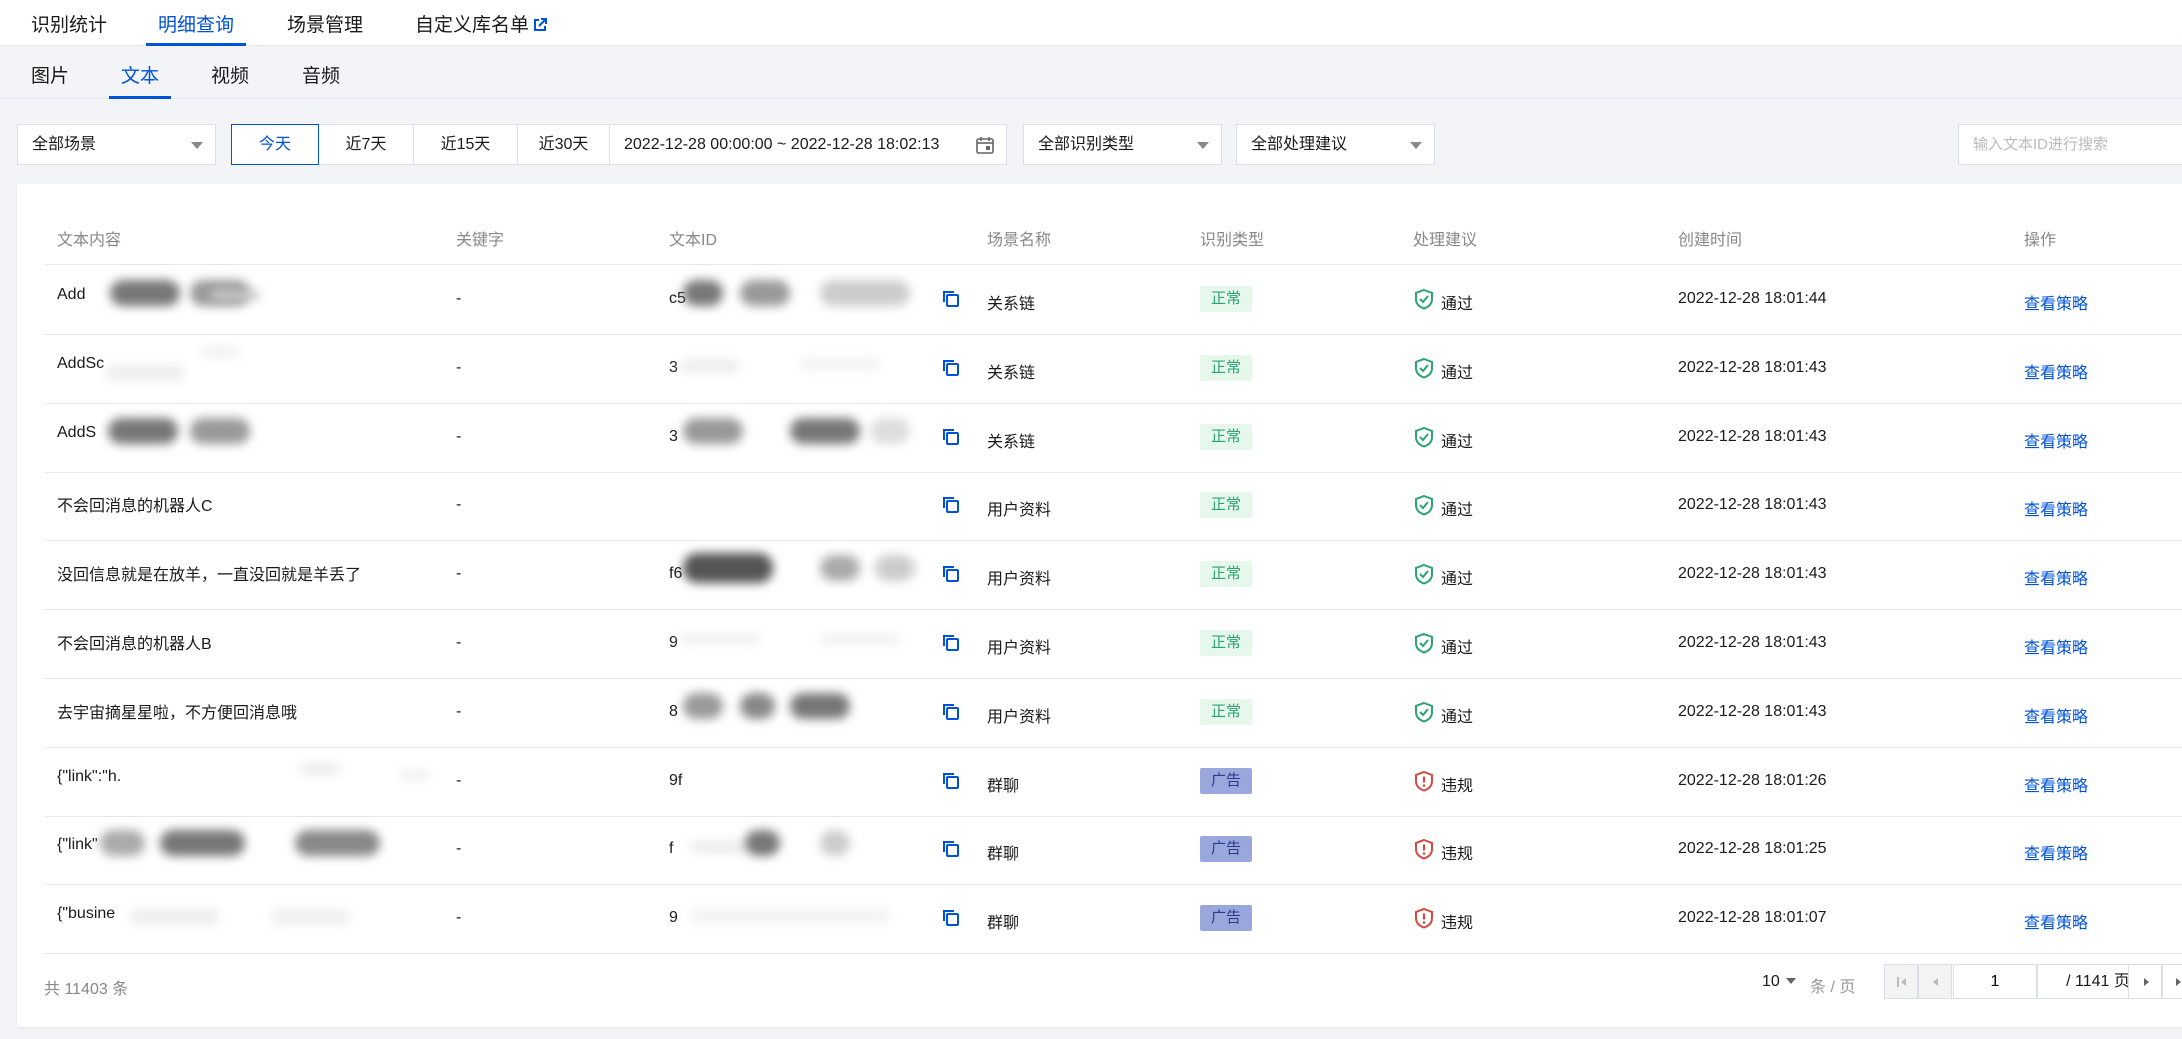 Image resolution: width=2182 pixels, height=1039 pixels. What do you see at coordinates (985, 145) in the screenshot?
I see `calendar-icon` at bounding box center [985, 145].